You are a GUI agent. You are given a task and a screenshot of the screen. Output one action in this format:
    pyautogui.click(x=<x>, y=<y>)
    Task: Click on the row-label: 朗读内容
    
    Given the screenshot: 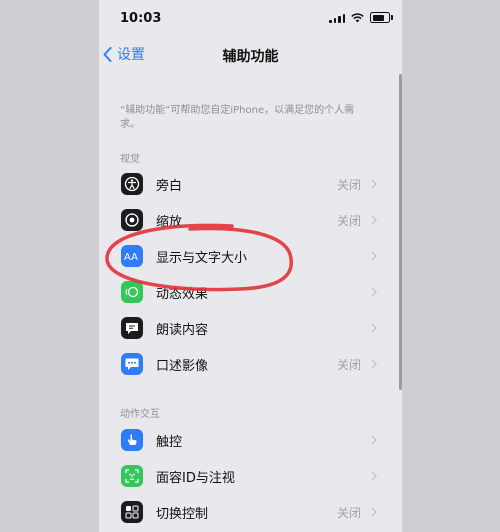 What is the action you would take?
    pyautogui.click(x=182, y=330)
    